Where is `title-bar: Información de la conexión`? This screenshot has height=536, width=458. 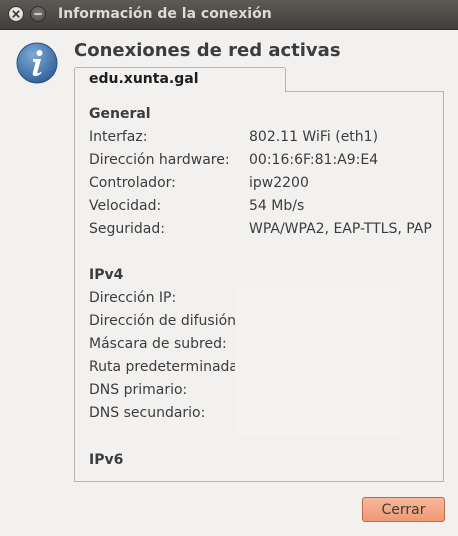 title-bar: Información de la conexión is located at coordinates (229, 15).